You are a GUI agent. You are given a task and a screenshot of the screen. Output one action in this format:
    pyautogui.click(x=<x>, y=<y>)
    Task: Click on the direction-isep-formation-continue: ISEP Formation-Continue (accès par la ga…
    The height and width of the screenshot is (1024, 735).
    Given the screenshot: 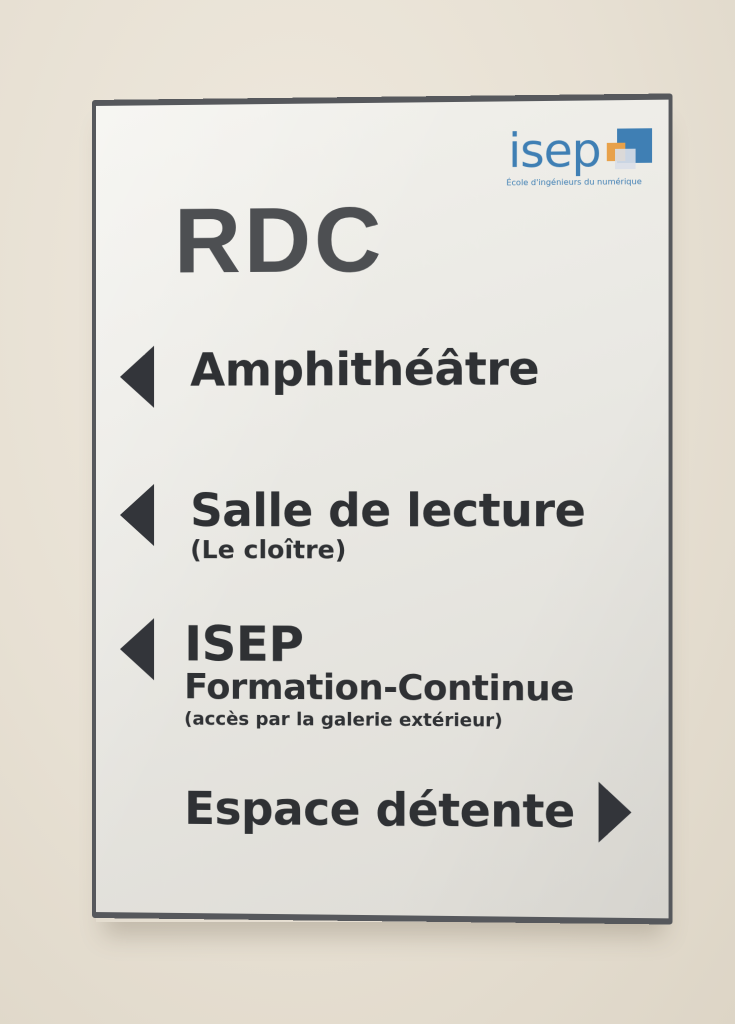 What is the action you would take?
    pyautogui.click(x=347, y=674)
    